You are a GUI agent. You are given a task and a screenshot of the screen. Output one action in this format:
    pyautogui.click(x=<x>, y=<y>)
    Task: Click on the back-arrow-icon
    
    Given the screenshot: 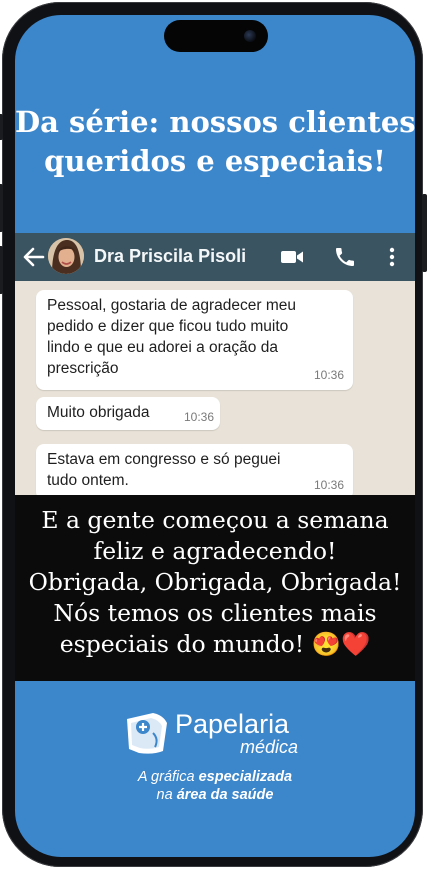 What is the action you would take?
    pyautogui.click(x=34, y=257)
    